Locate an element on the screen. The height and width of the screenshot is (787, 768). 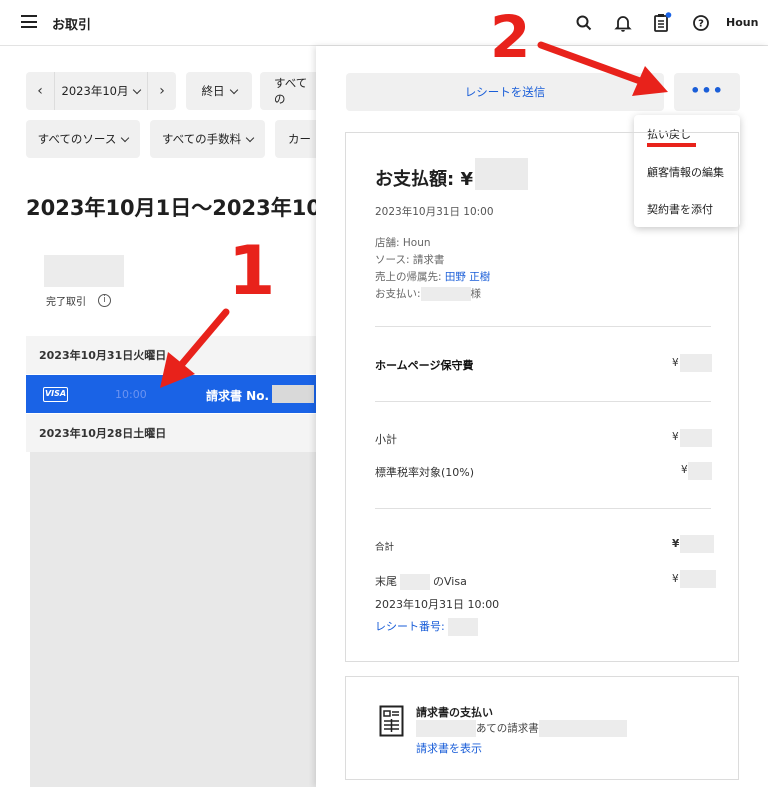
card-digits-redacted is located at coordinates (415, 582).